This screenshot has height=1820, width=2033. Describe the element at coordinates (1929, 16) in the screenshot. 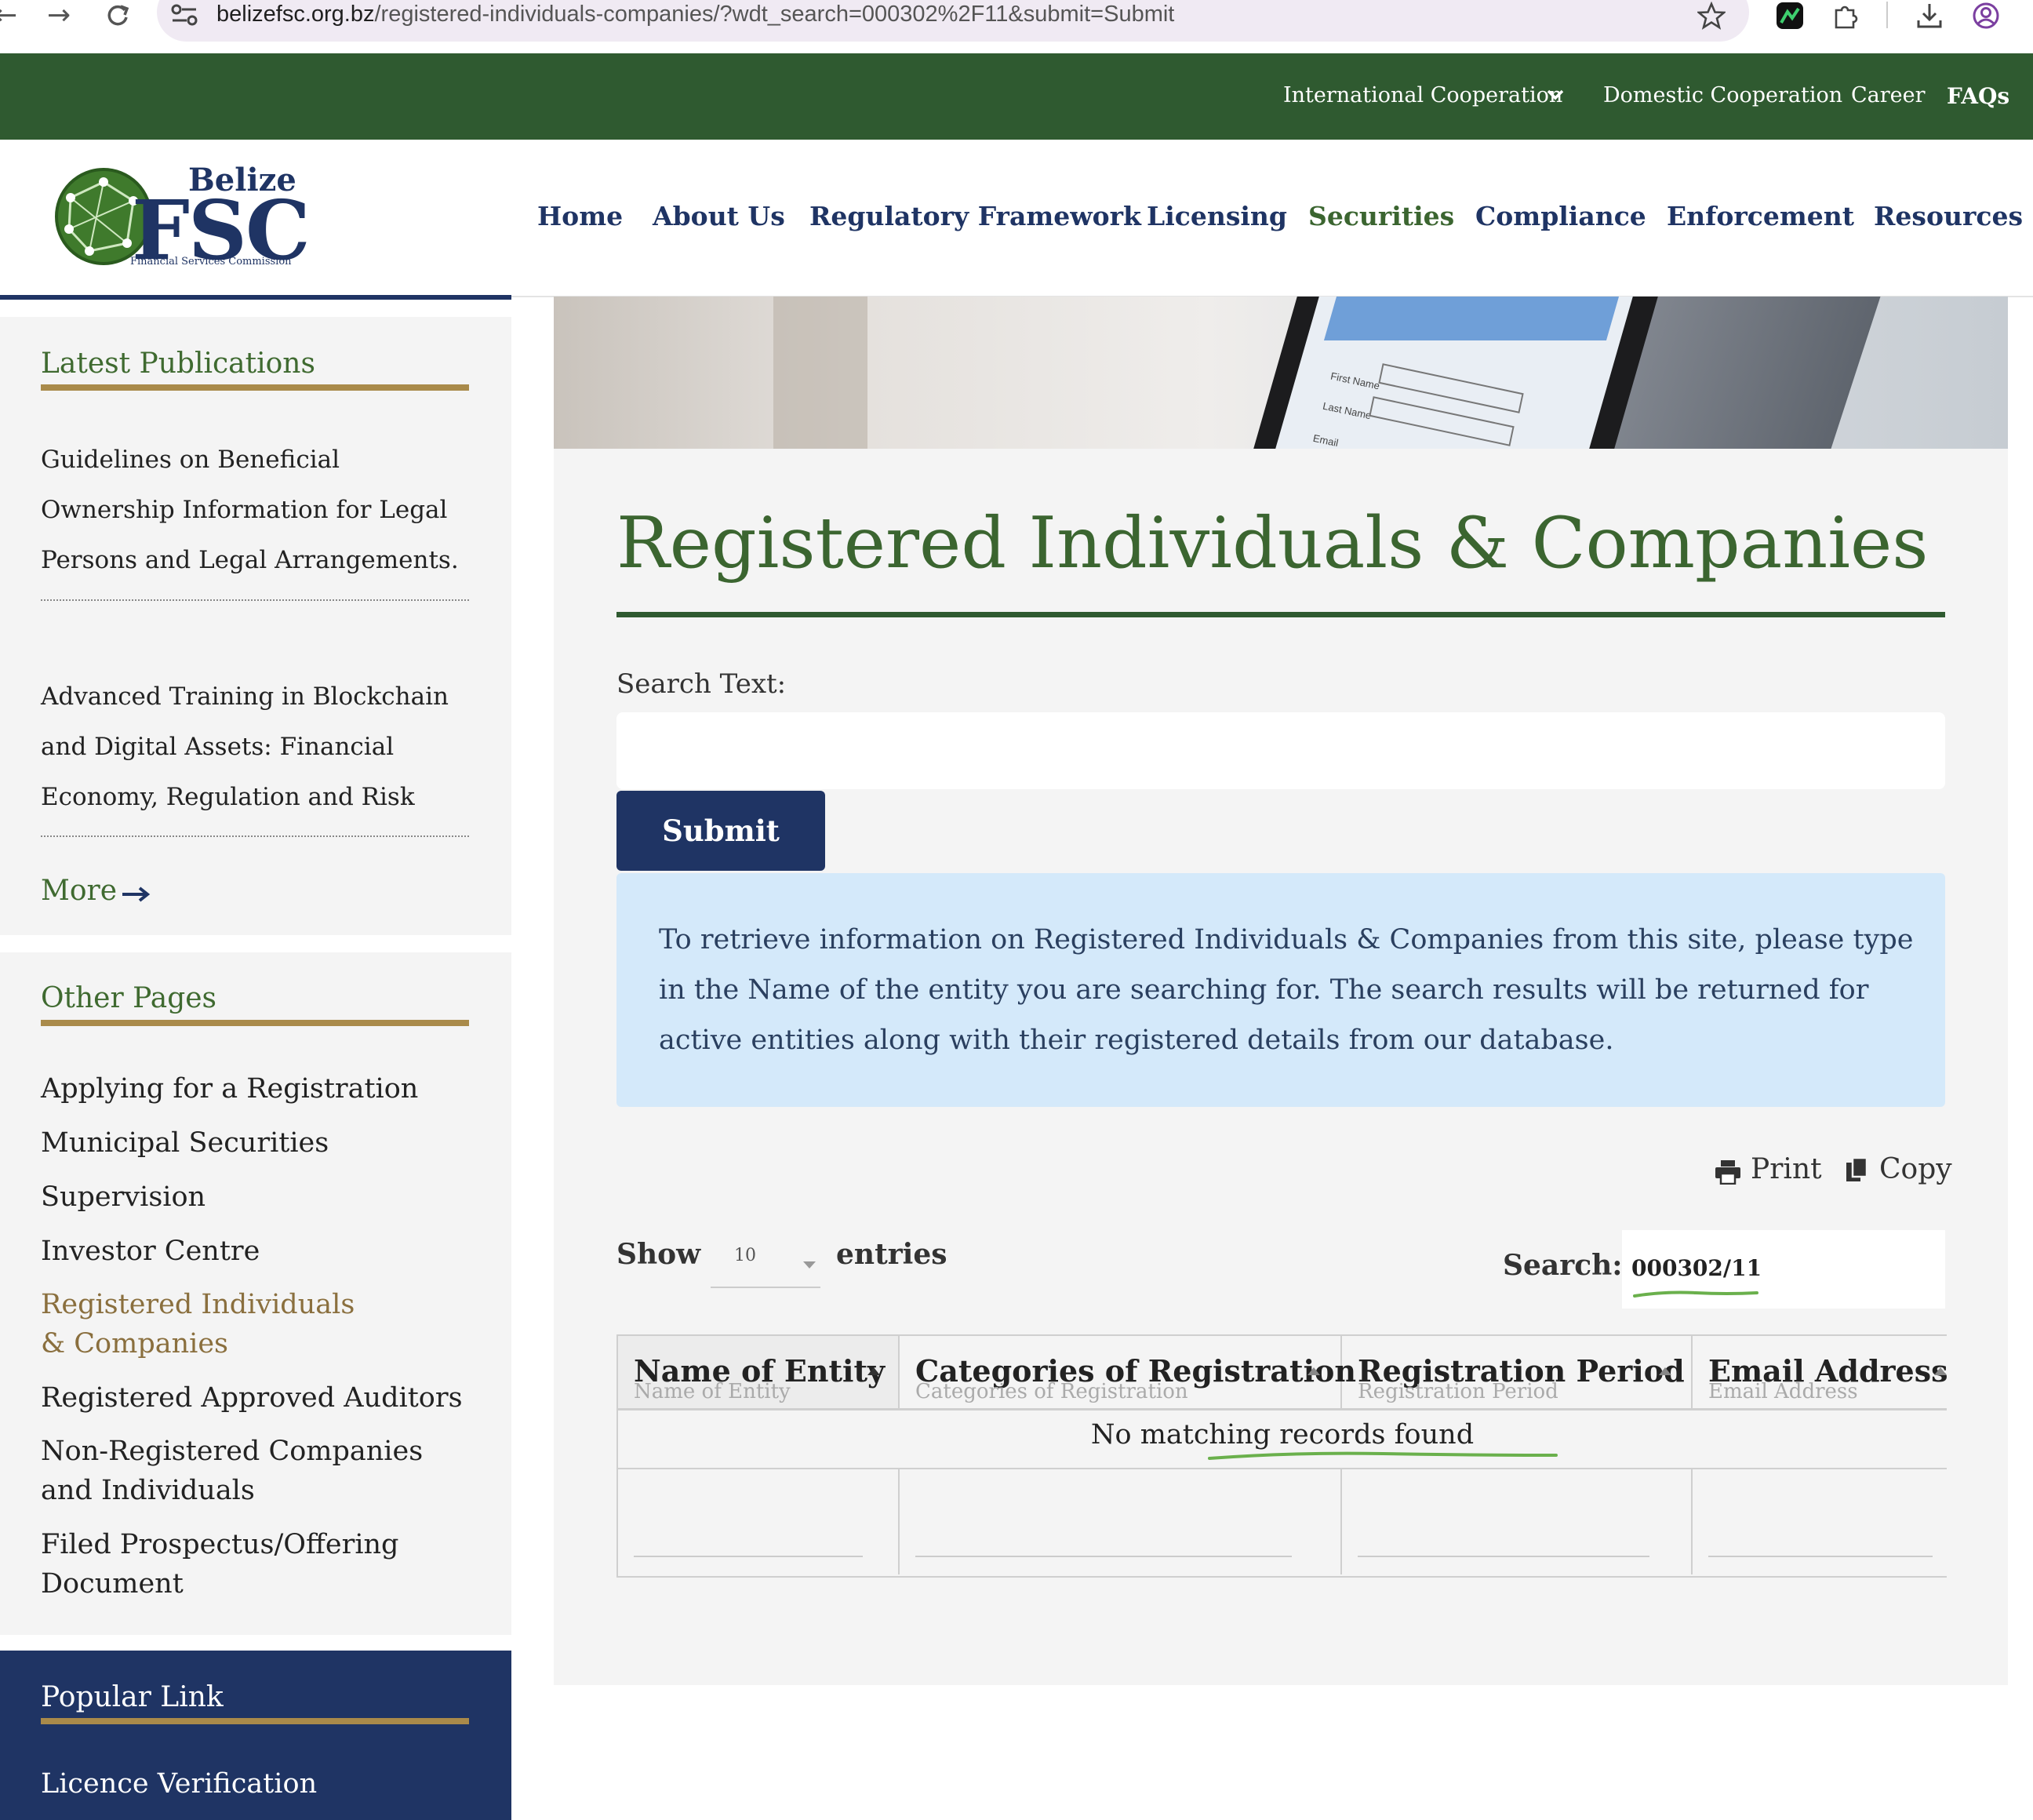

I see `download-icon` at that location.